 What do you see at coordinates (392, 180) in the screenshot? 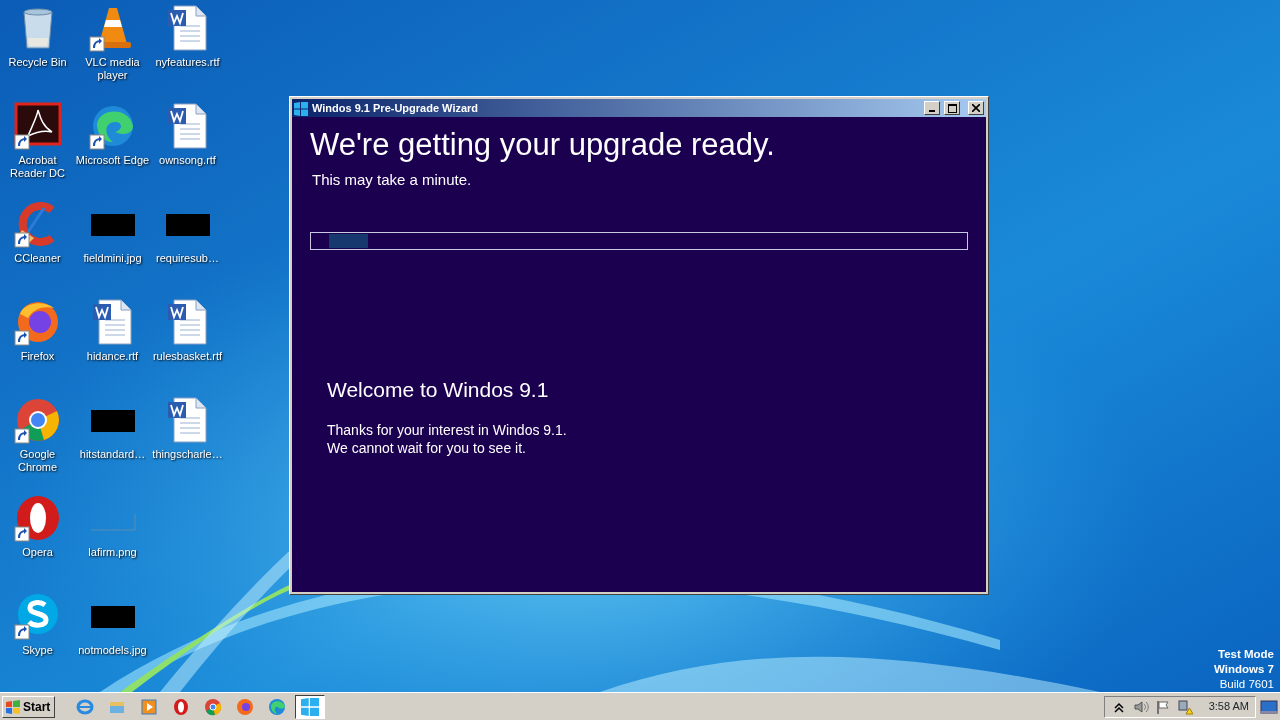
I see `subheading: This may take a minute.` at bounding box center [392, 180].